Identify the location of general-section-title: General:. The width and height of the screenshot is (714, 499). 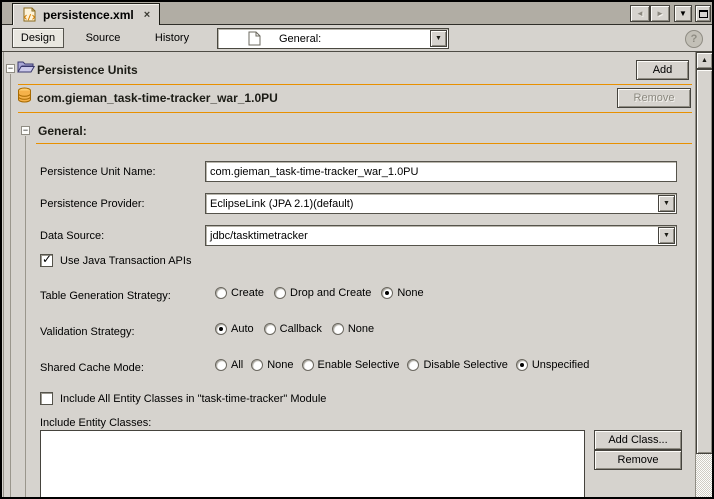
(62, 131).